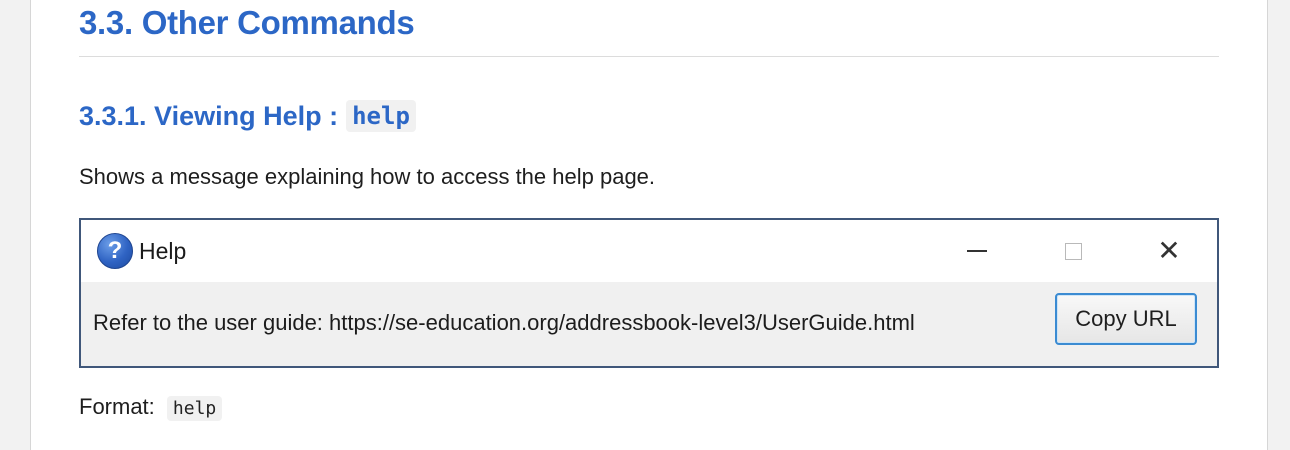  I want to click on window-titlebar: ? Help ✕, so click(649, 251).